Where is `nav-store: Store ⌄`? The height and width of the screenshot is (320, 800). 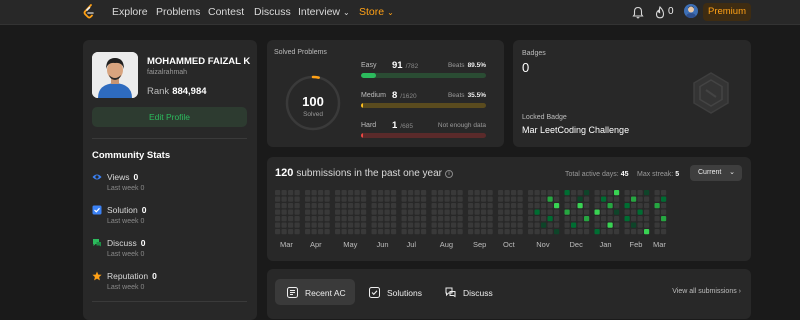
nav-store: Store ⌄ is located at coordinates (376, 12).